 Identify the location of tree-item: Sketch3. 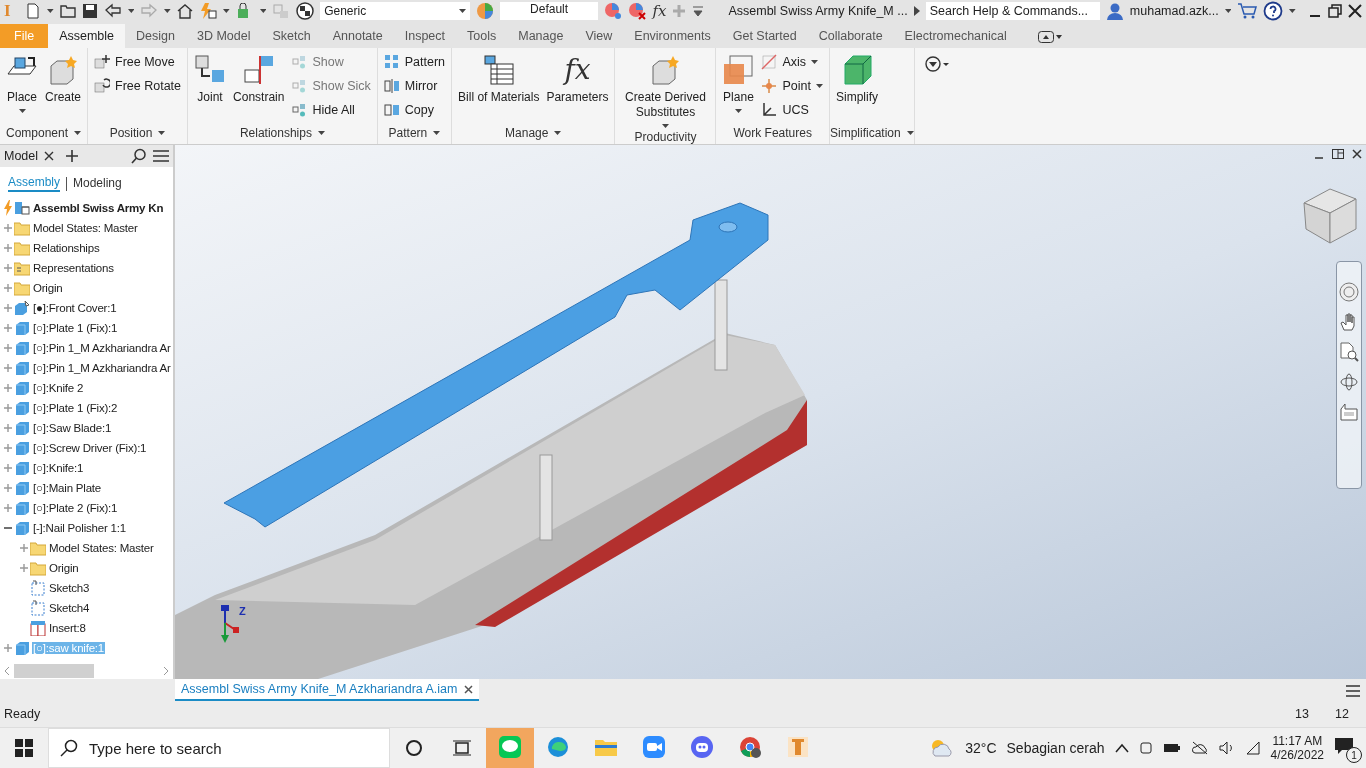
(69, 588).